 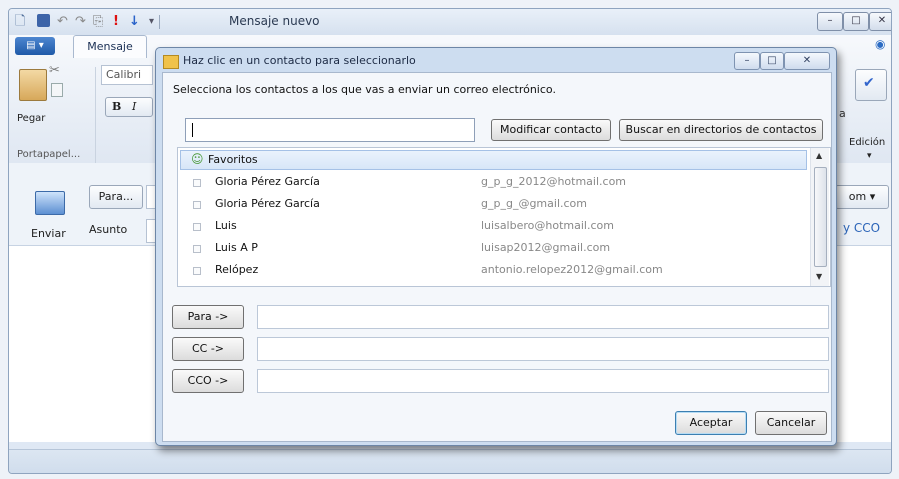 I want to click on contact-row: Gloria Pérez García g_p_g_@gmail.com, so click(x=493, y=205).